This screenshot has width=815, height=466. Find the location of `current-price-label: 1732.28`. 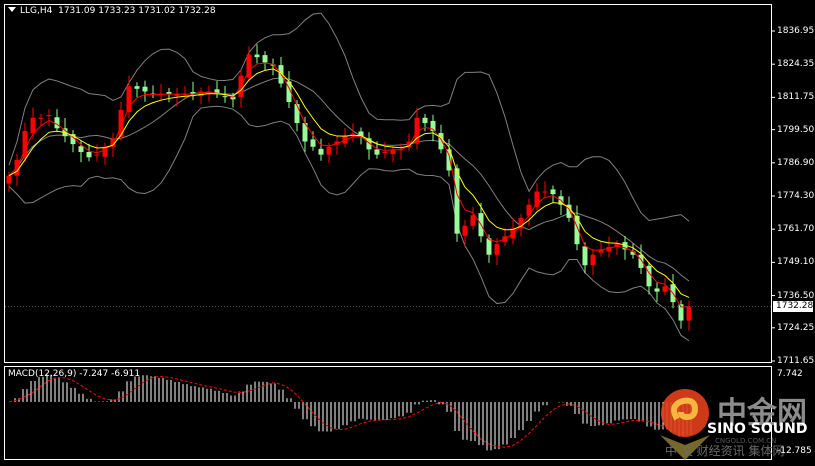

current-price-label: 1732.28 is located at coordinates (793, 306).